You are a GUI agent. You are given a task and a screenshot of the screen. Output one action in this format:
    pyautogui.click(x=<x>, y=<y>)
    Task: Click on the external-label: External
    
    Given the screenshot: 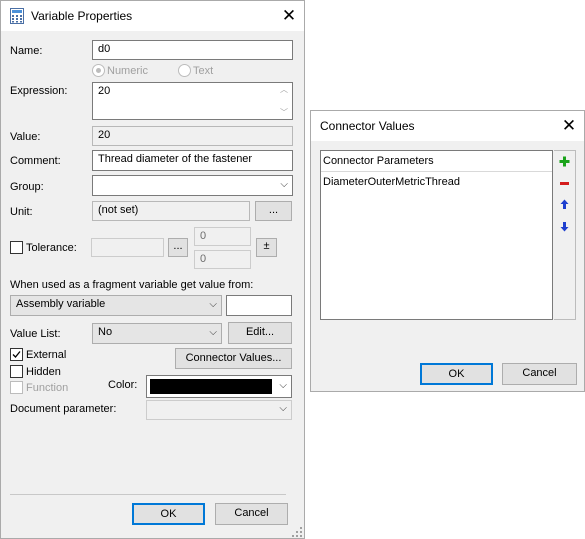 What is the action you would take?
    pyautogui.click(x=46, y=355)
    